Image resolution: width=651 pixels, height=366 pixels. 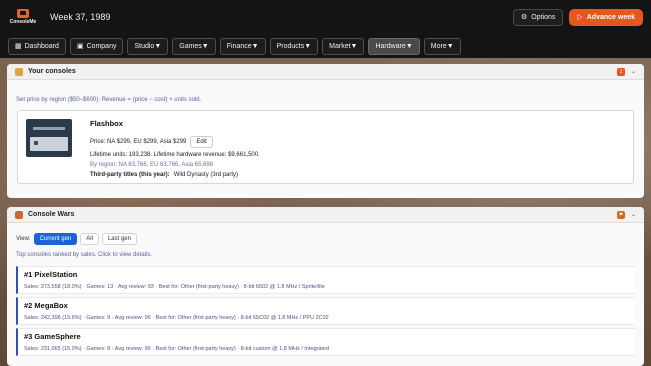 What do you see at coordinates (106, 123) in the screenshot?
I see `console-name: Flashbox` at bounding box center [106, 123].